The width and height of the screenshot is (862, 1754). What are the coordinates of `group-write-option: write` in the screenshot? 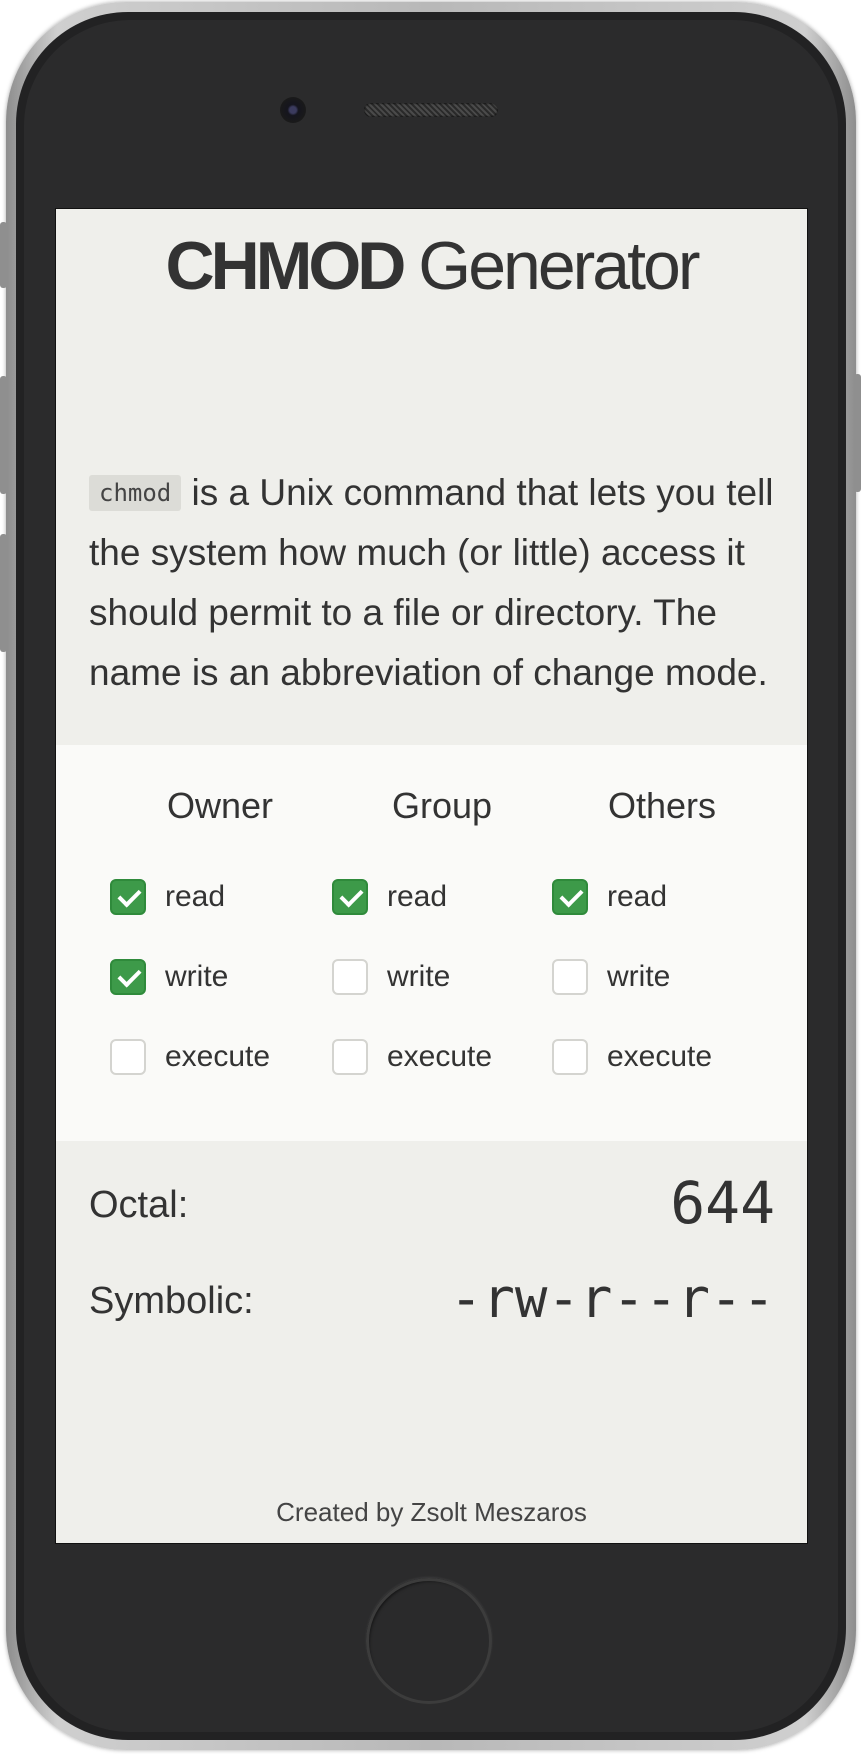 It's located at (391, 977).